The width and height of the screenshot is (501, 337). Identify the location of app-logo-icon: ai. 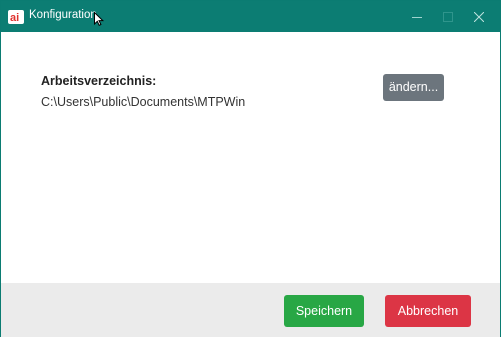
(16, 17).